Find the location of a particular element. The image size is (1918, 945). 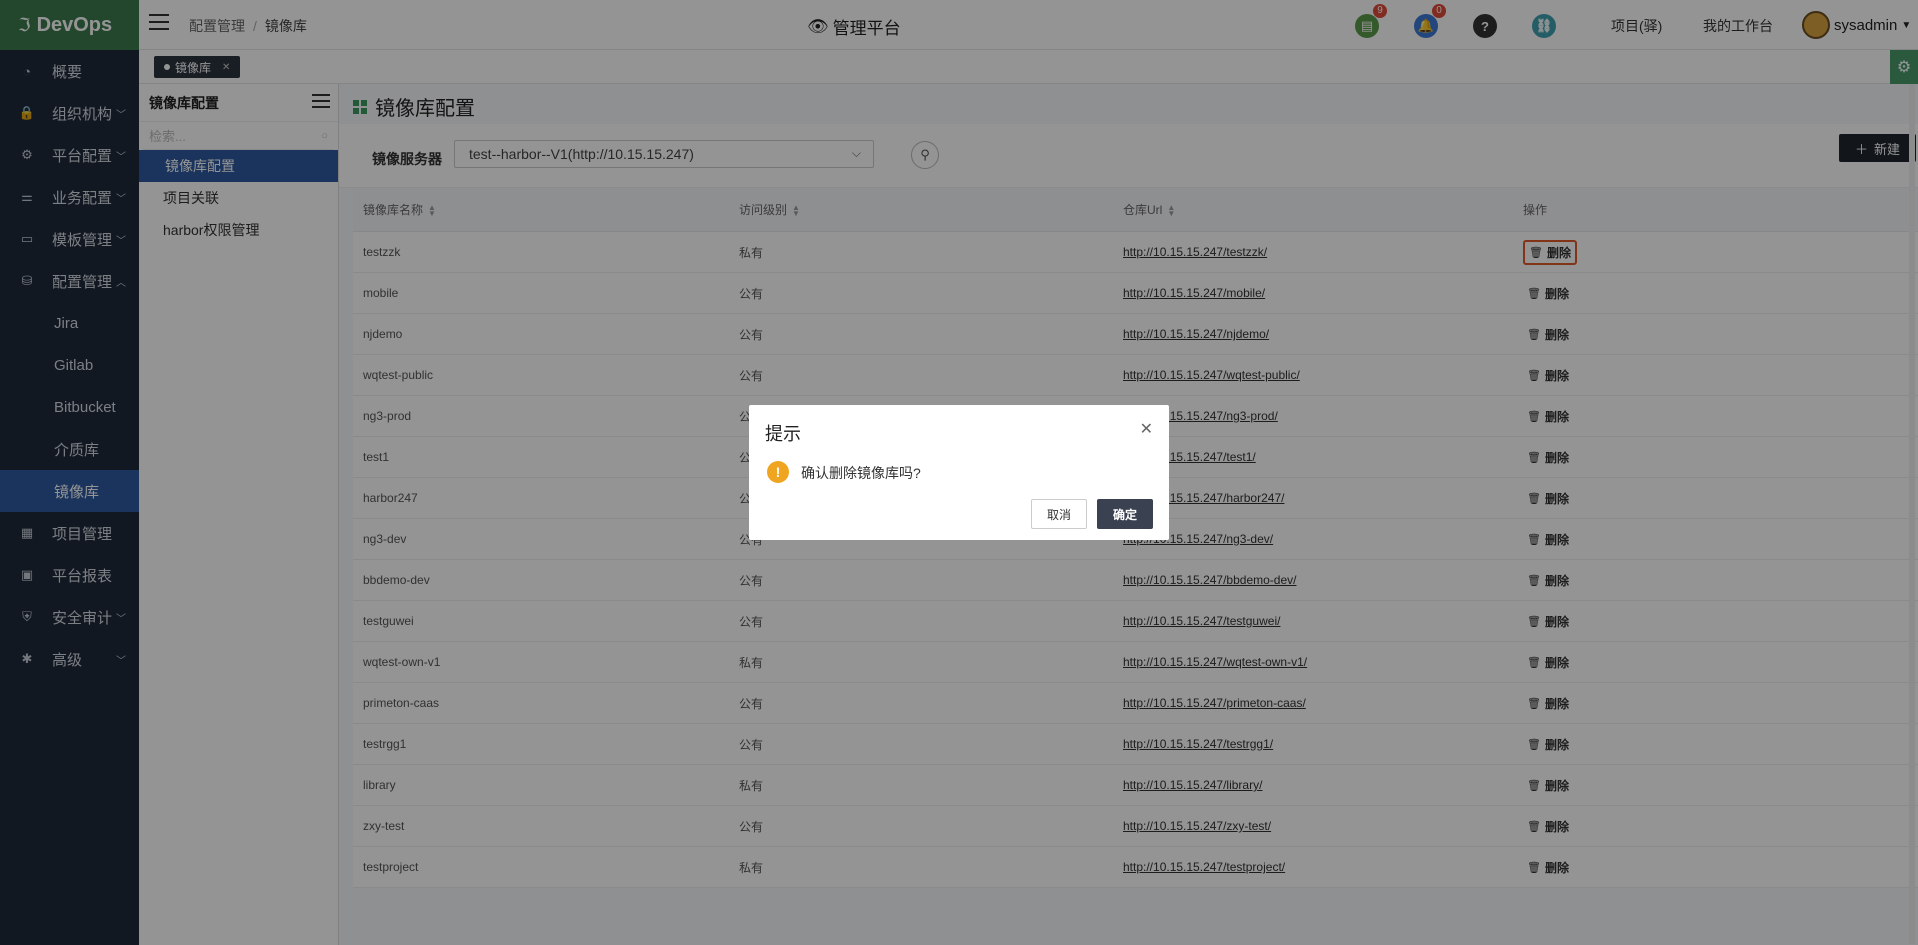

confirm-button: 确定 is located at coordinates (1125, 514).